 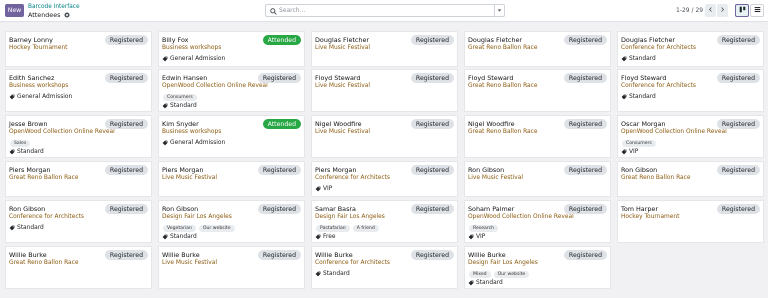 What do you see at coordinates (66, 14) in the screenshot?
I see `gear-icon` at bounding box center [66, 14].